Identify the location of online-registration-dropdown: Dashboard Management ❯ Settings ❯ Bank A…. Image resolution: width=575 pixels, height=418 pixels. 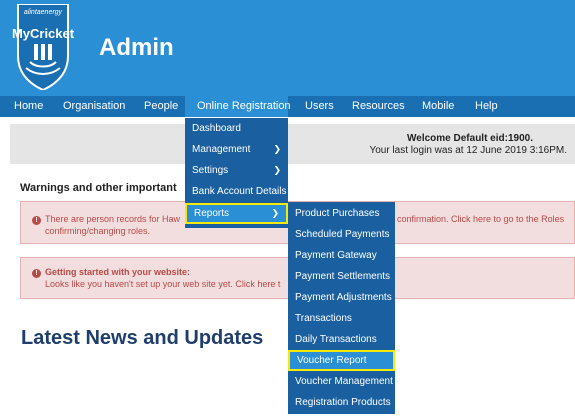
(236, 173).